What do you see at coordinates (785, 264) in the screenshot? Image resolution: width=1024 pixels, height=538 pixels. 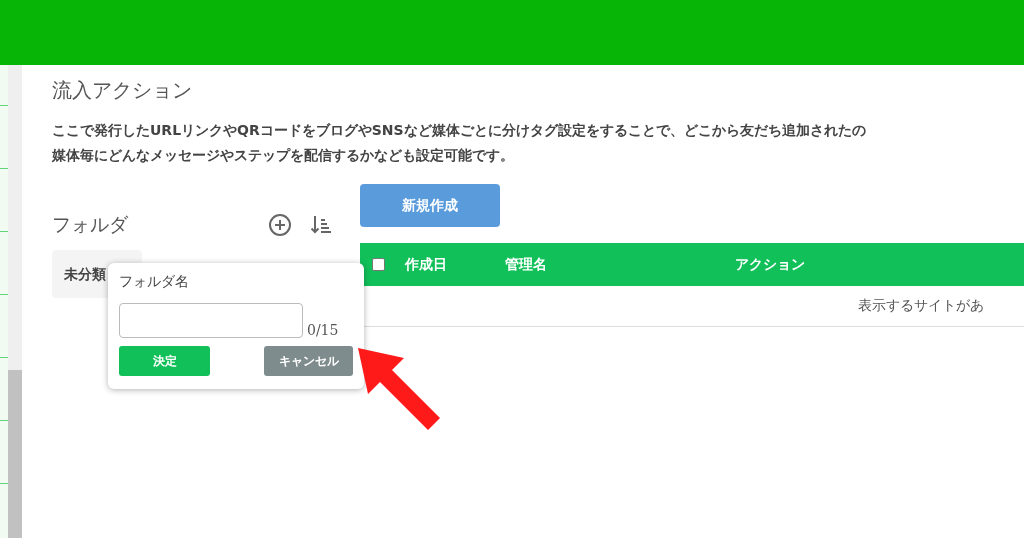 I see `column-header: アクション` at bounding box center [785, 264].